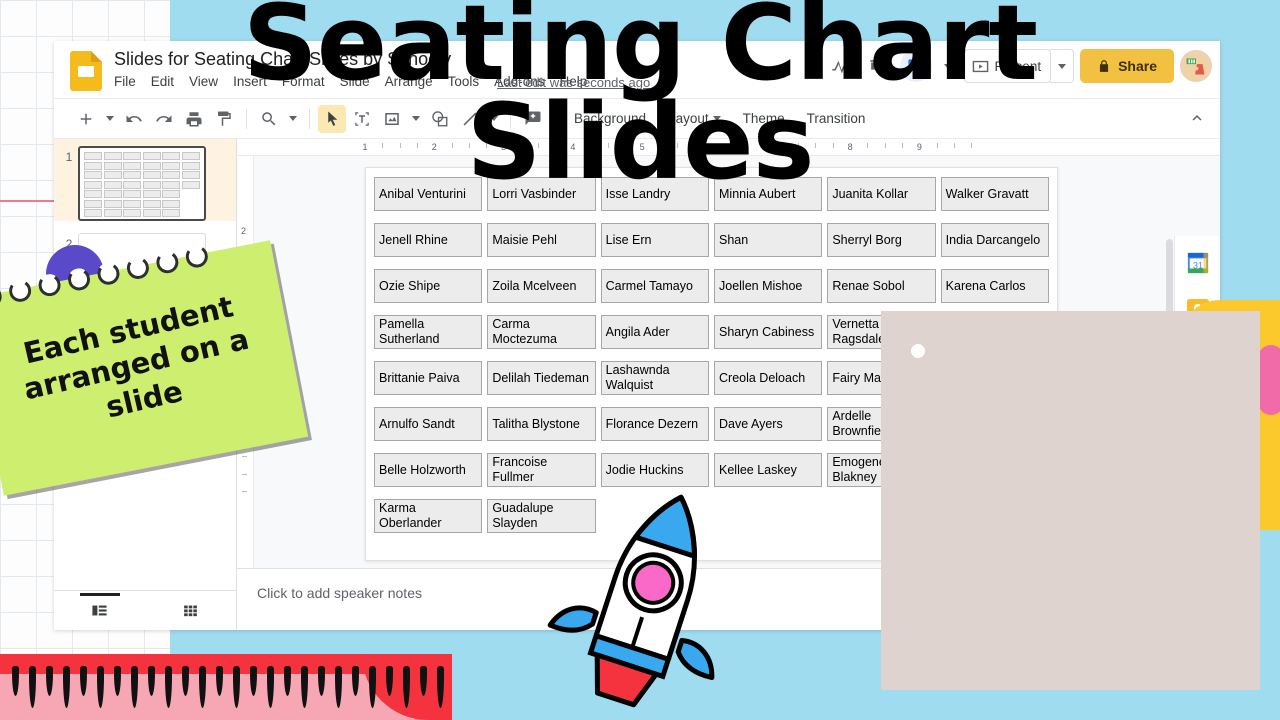 Image resolution: width=1280 pixels, height=720 pixels. Describe the element at coordinates (303, 81) in the screenshot. I see `menu-item-format: Format` at that location.